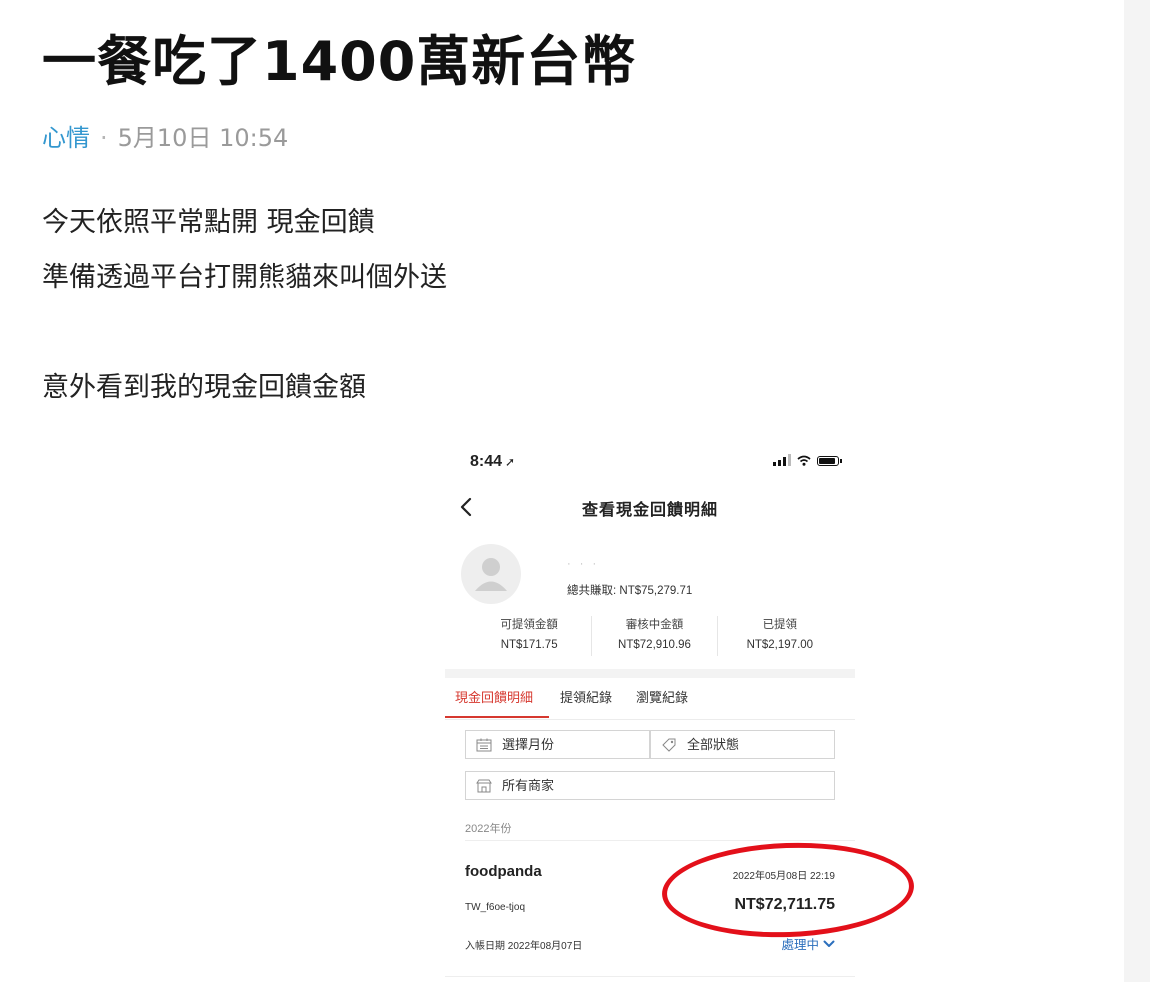 The image size is (1150, 982). What do you see at coordinates (630, 591) in the screenshot?
I see `total-earned: 總共賺取: NT$75,279.71` at bounding box center [630, 591].